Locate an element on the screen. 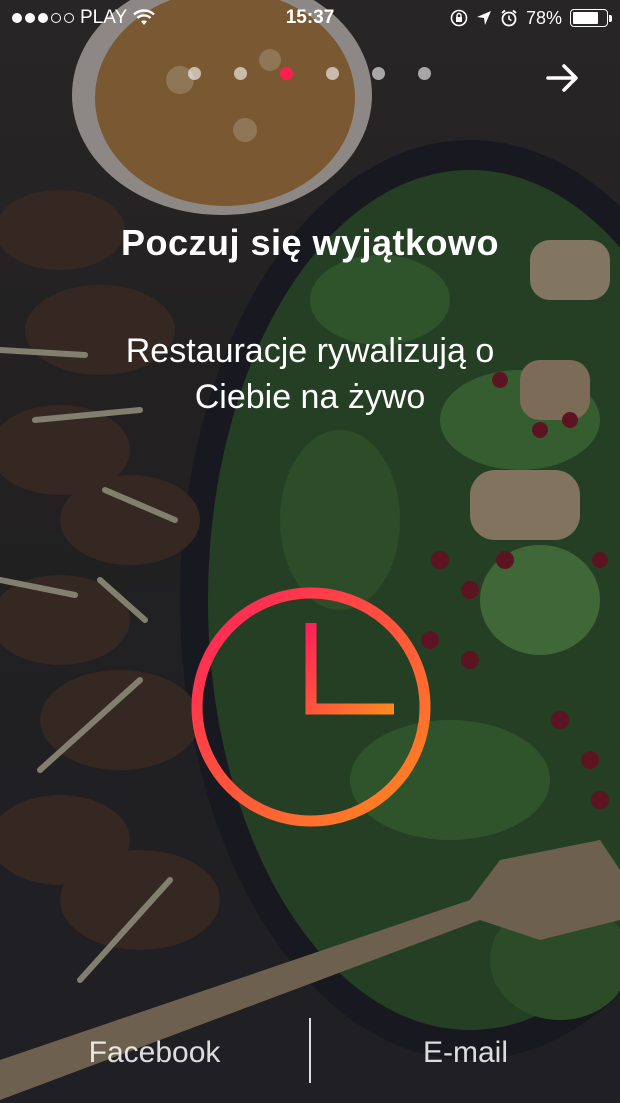 Image resolution: width=620 pixels, height=1103 pixels. clock-icon is located at coordinates (311, 707).